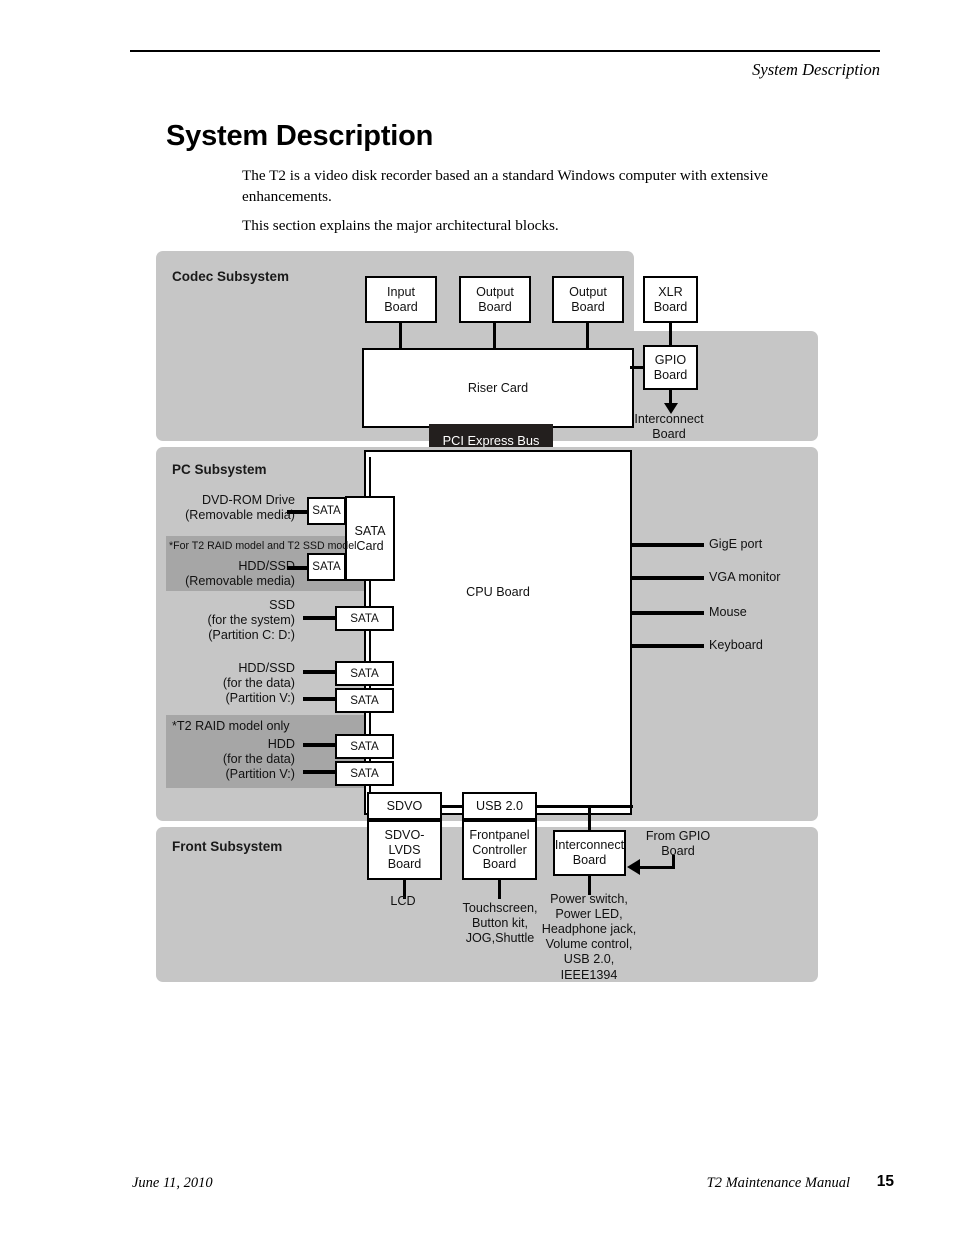  Describe the element at coordinates (251, 628) in the screenshot. I see `drive-detail-ssd-system: (for the system) (Partition C: D:)` at that location.